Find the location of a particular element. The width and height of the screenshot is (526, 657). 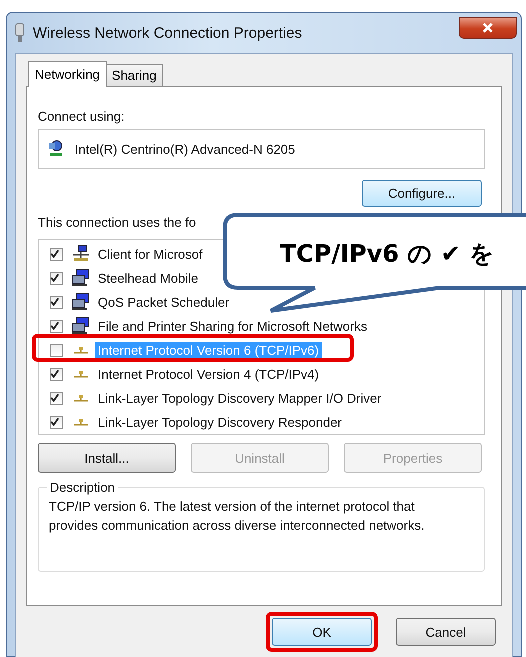

close-icon is located at coordinates (488, 28).